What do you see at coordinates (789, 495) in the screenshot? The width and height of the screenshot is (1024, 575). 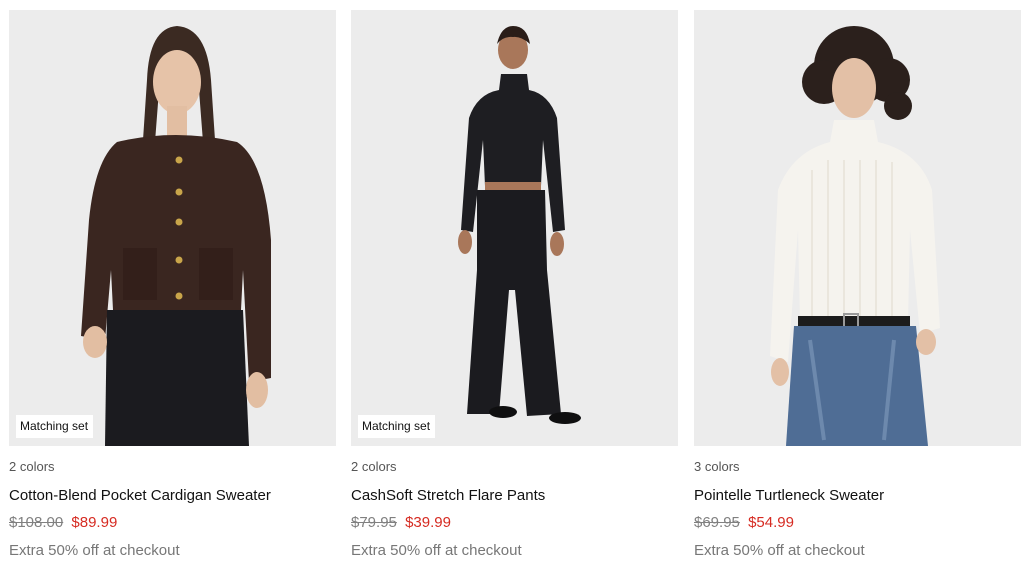 I see `product-name: Pointelle Turtleneck Sweater` at bounding box center [789, 495].